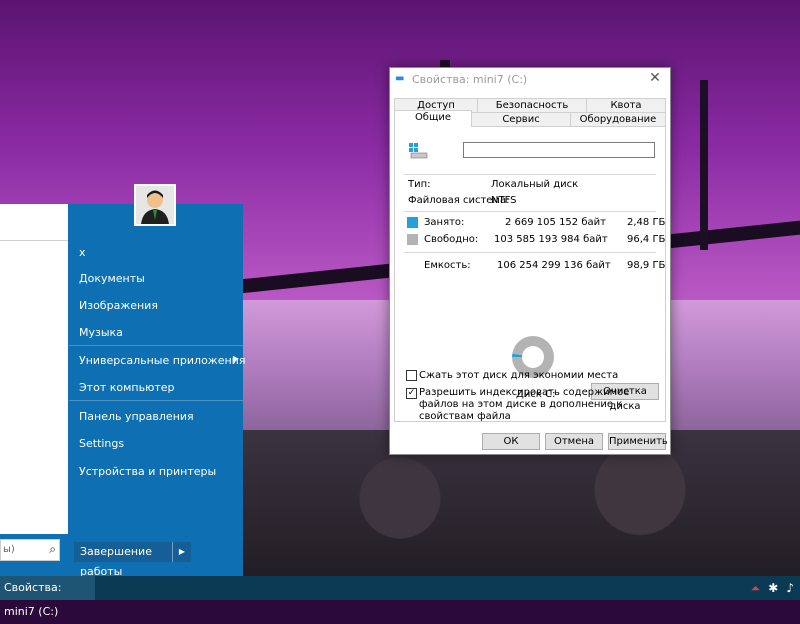 Image resolution: width=800 pixels, height=624 pixels. I want to click on start-item-this-pc: Этот компьютер, so click(127, 387).